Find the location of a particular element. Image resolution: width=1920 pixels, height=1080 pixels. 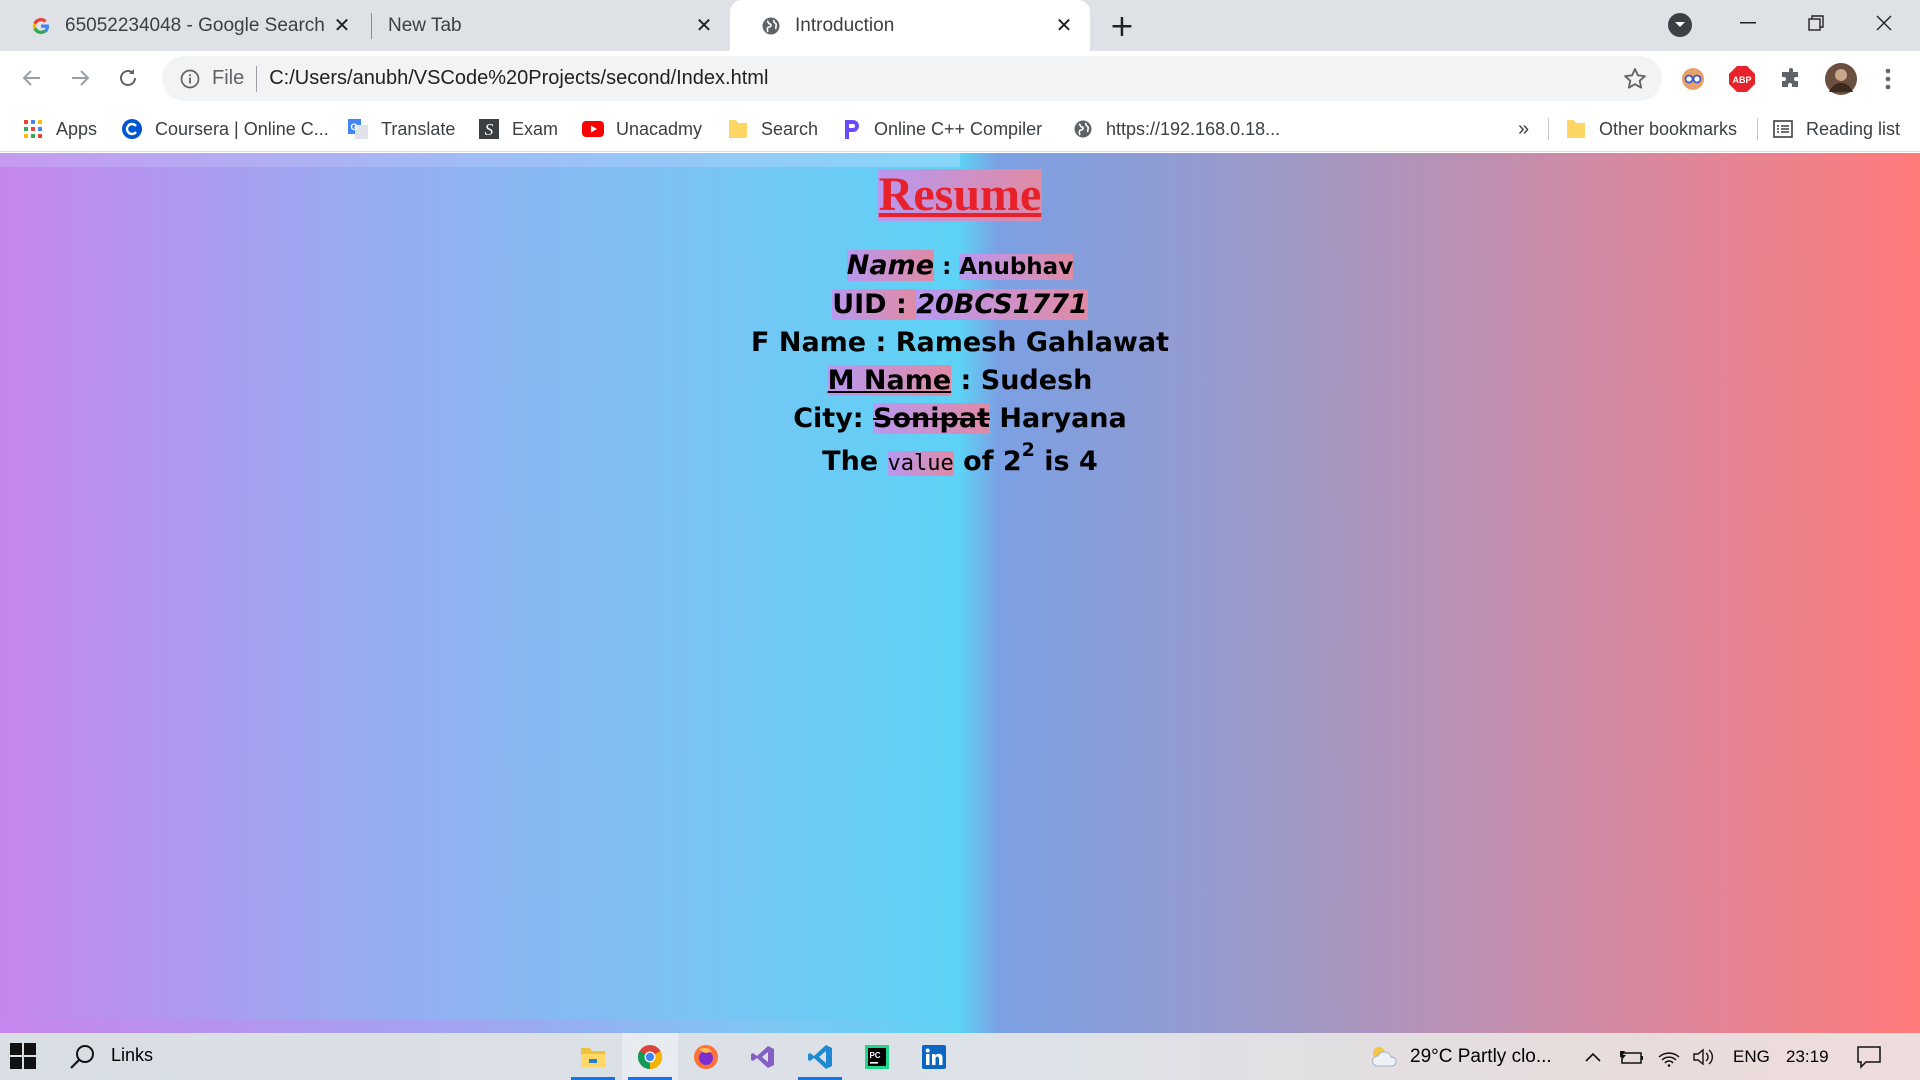

new-tab-button: + is located at coordinates (1122, 26).